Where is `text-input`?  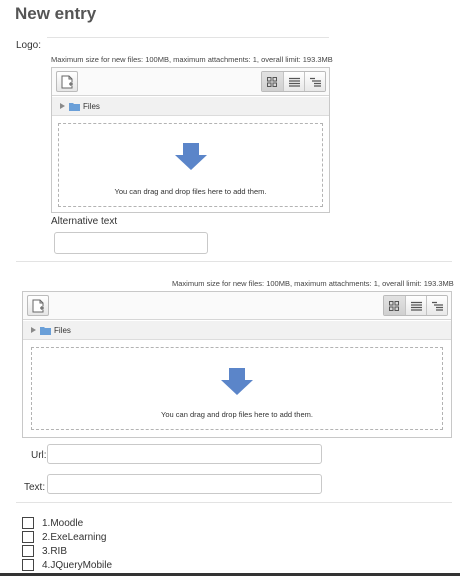
text-input is located at coordinates (184, 484).